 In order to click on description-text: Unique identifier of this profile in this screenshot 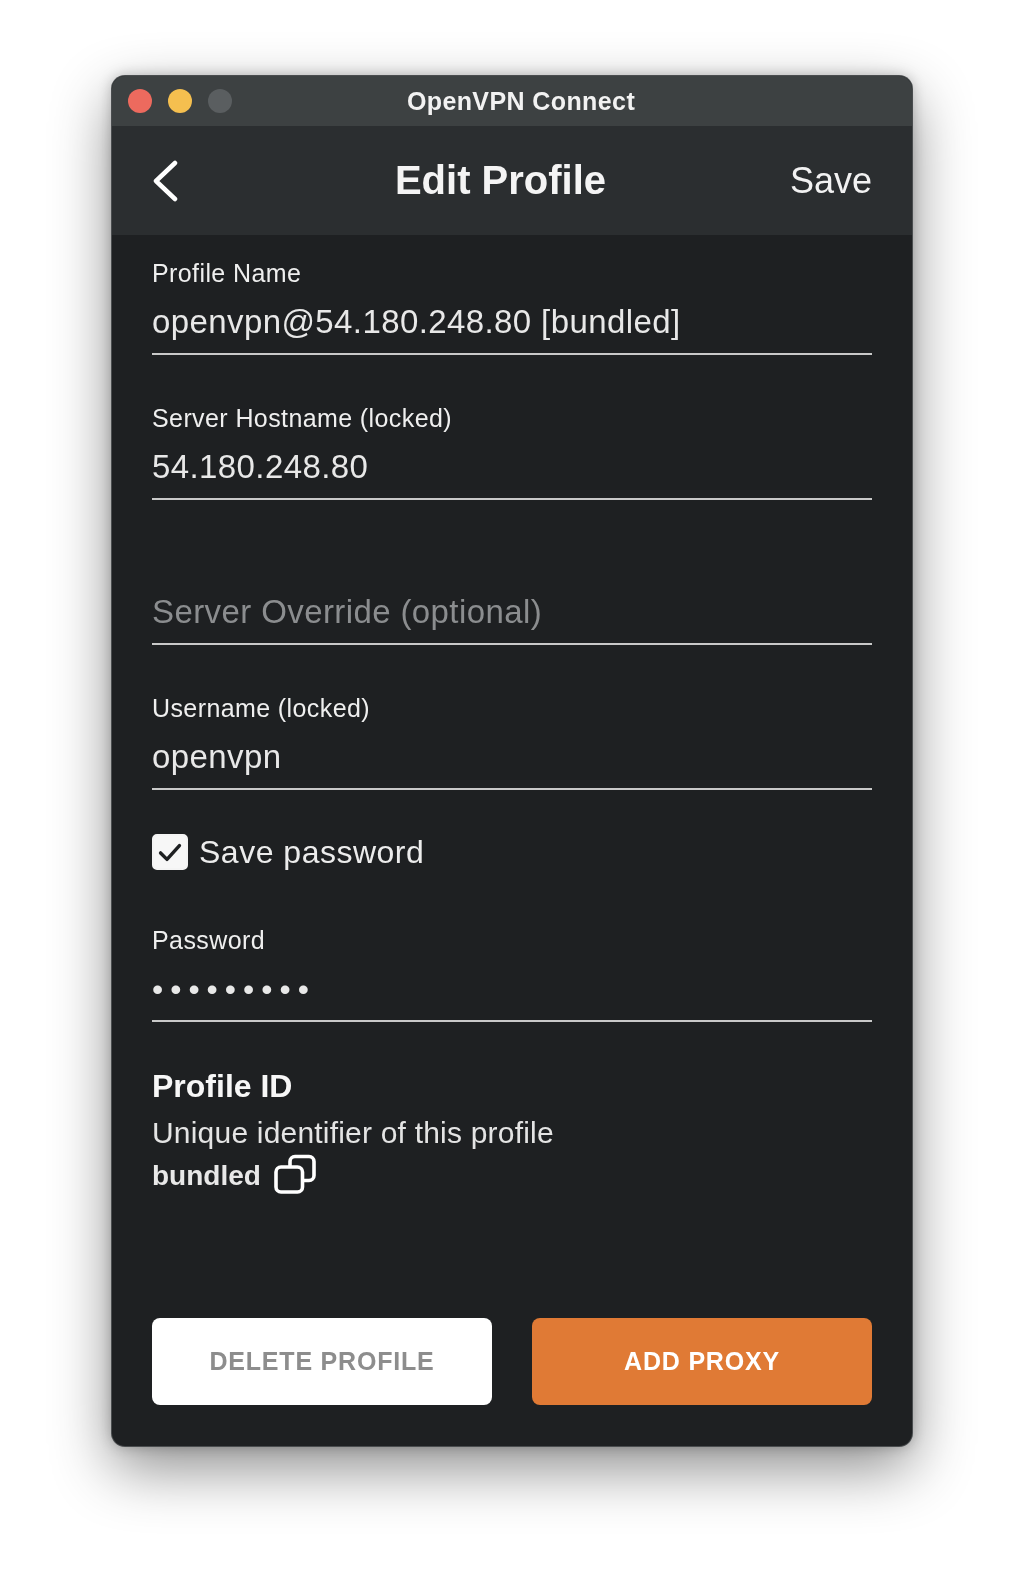, I will do `click(353, 1133)`.